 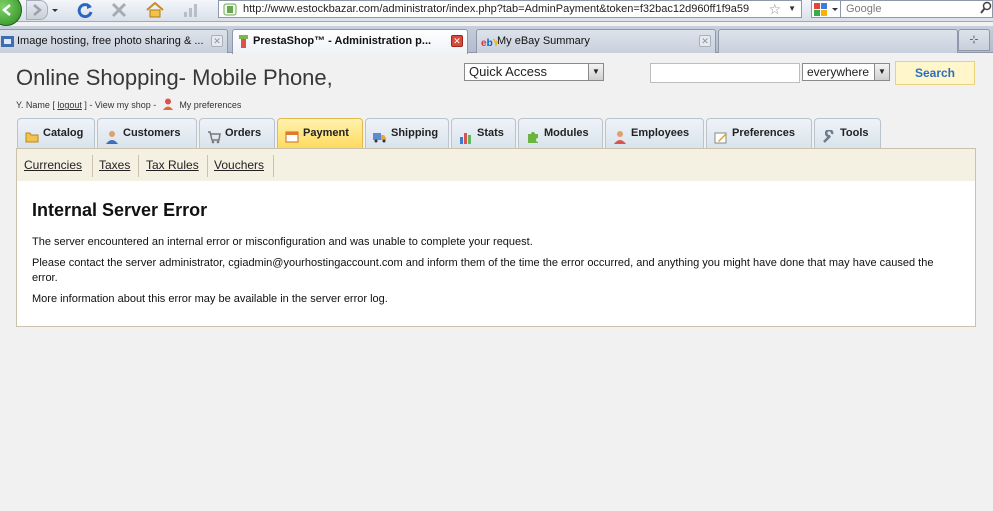 I want to click on search-engine-selector, so click(x=826, y=9).